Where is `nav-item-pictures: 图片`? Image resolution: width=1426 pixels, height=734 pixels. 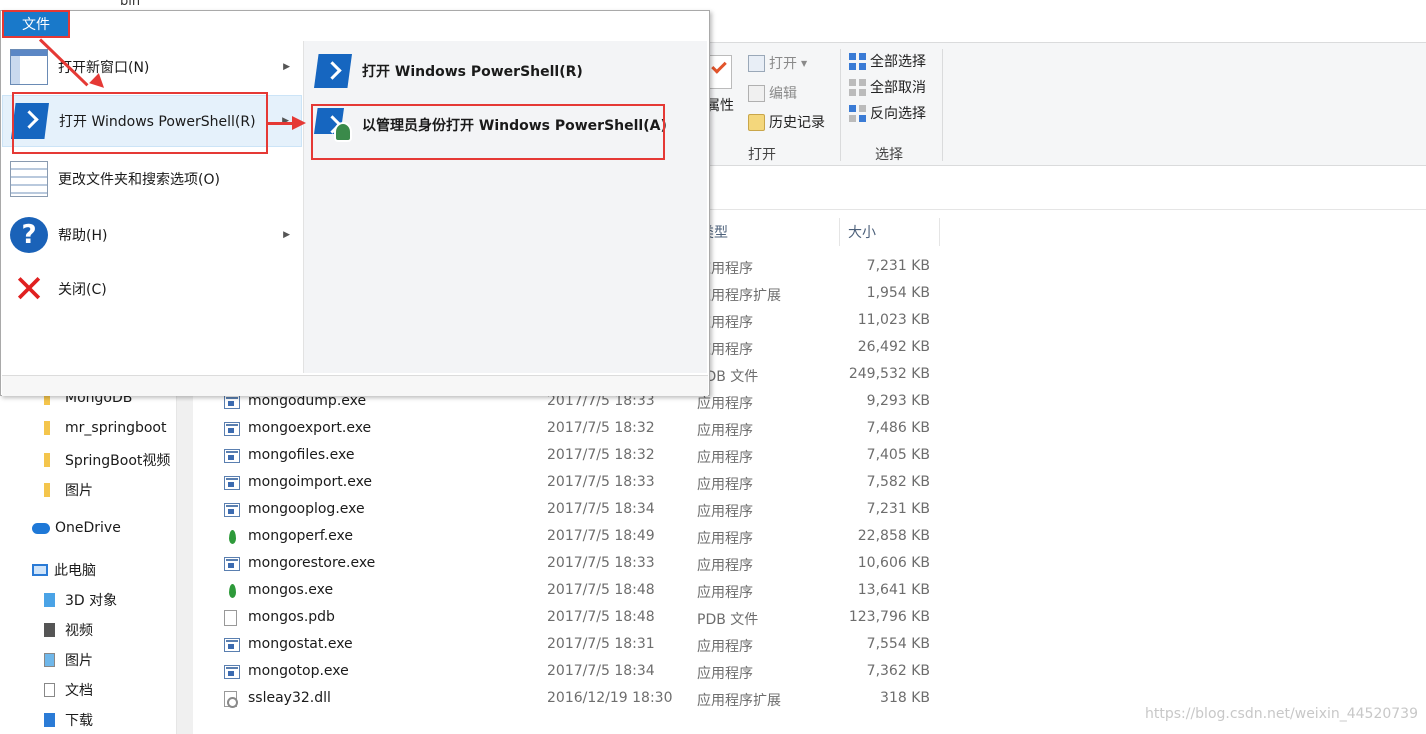 nav-item-pictures: 图片 is located at coordinates (68, 490).